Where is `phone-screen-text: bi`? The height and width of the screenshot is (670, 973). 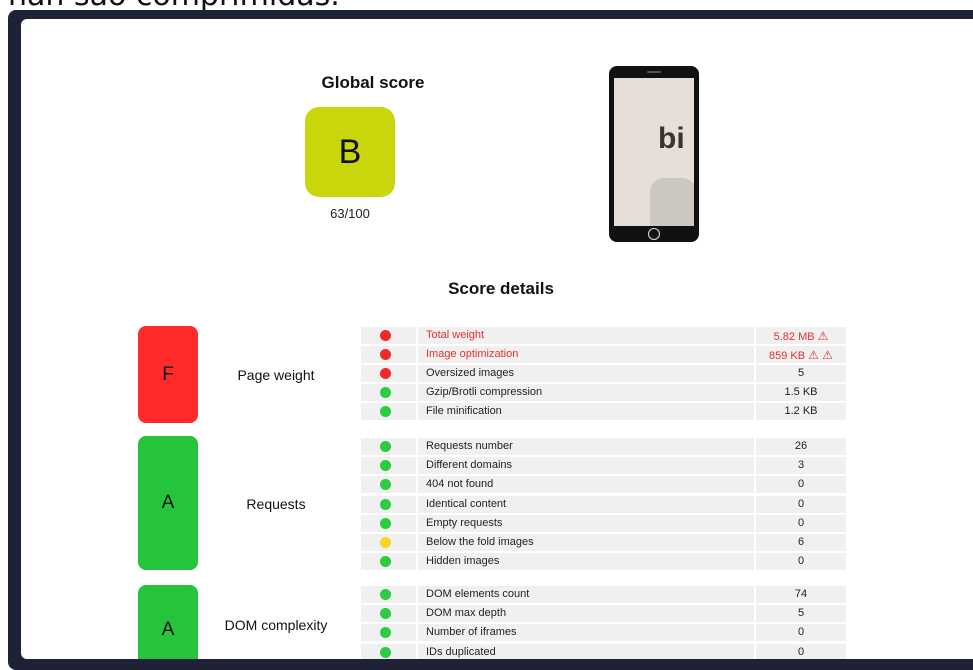 phone-screen-text: bi is located at coordinates (671, 138).